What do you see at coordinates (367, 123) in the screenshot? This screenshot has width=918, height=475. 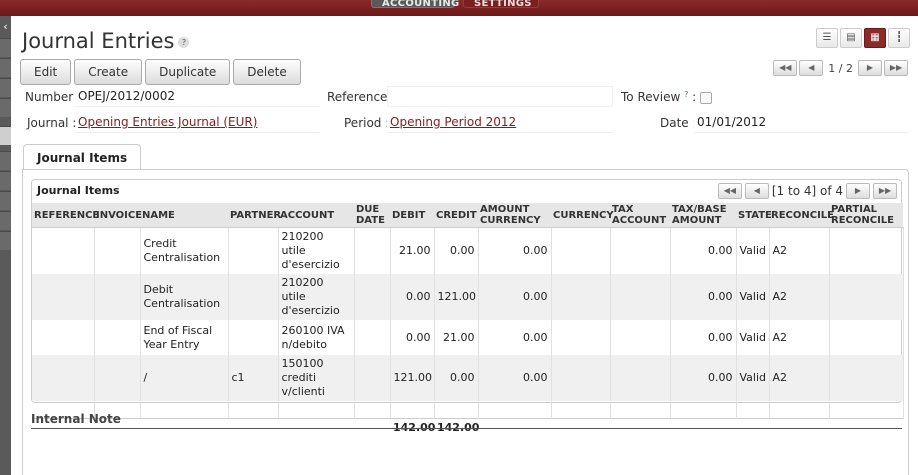 I see `period-label: Period :` at bounding box center [367, 123].